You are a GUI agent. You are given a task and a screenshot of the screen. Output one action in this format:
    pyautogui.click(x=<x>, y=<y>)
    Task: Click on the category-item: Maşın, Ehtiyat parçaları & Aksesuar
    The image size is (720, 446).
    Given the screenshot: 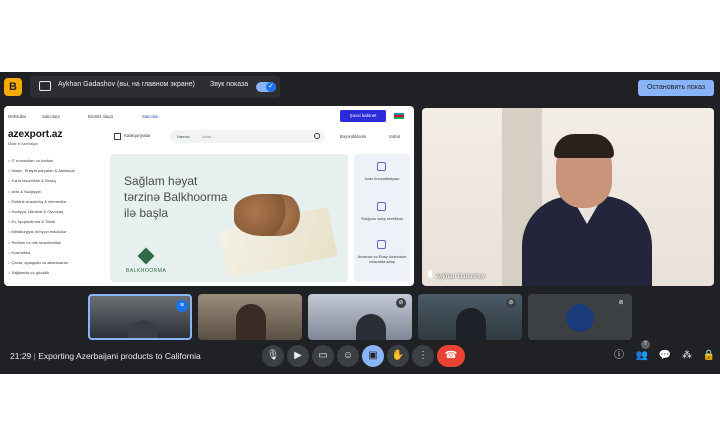 What is the action you would take?
    pyautogui.click(x=41, y=170)
    